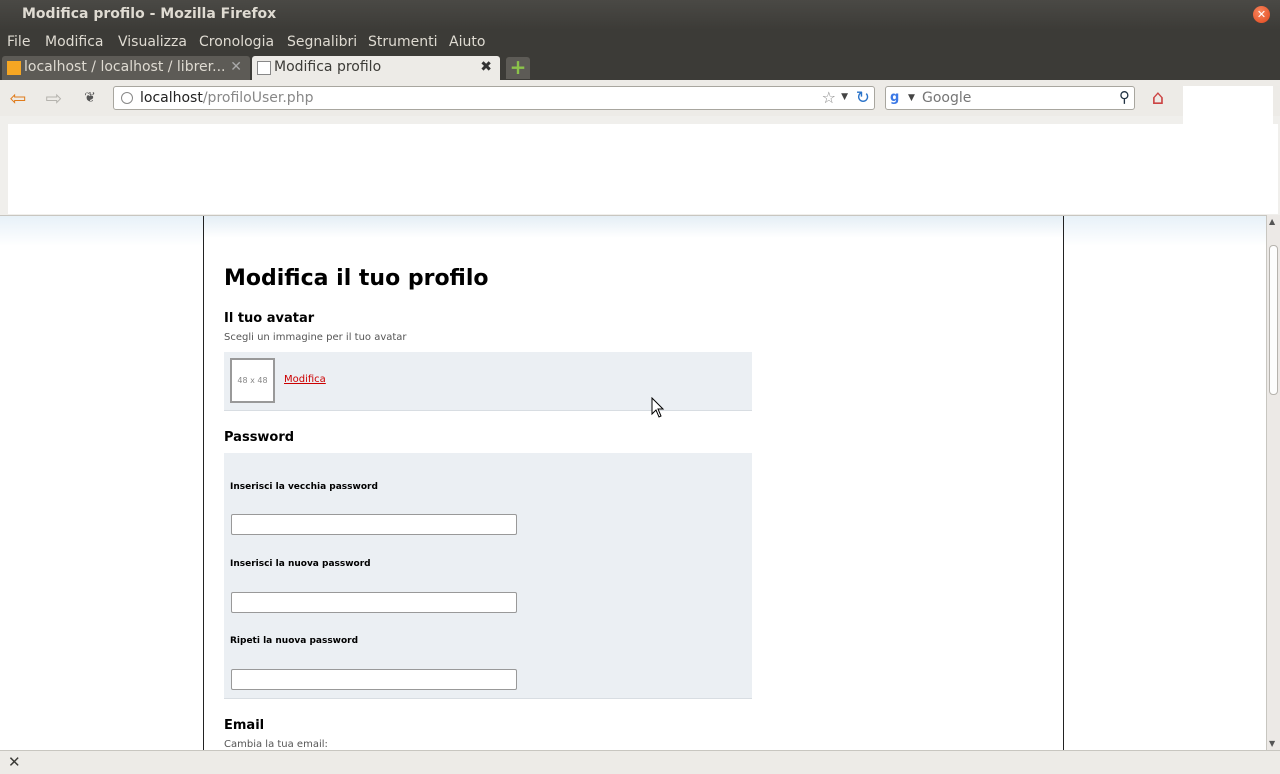 Image resolution: width=1280 pixels, height=774 pixels. I want to click on menu-modifica: Modifica, so click(74, 42).